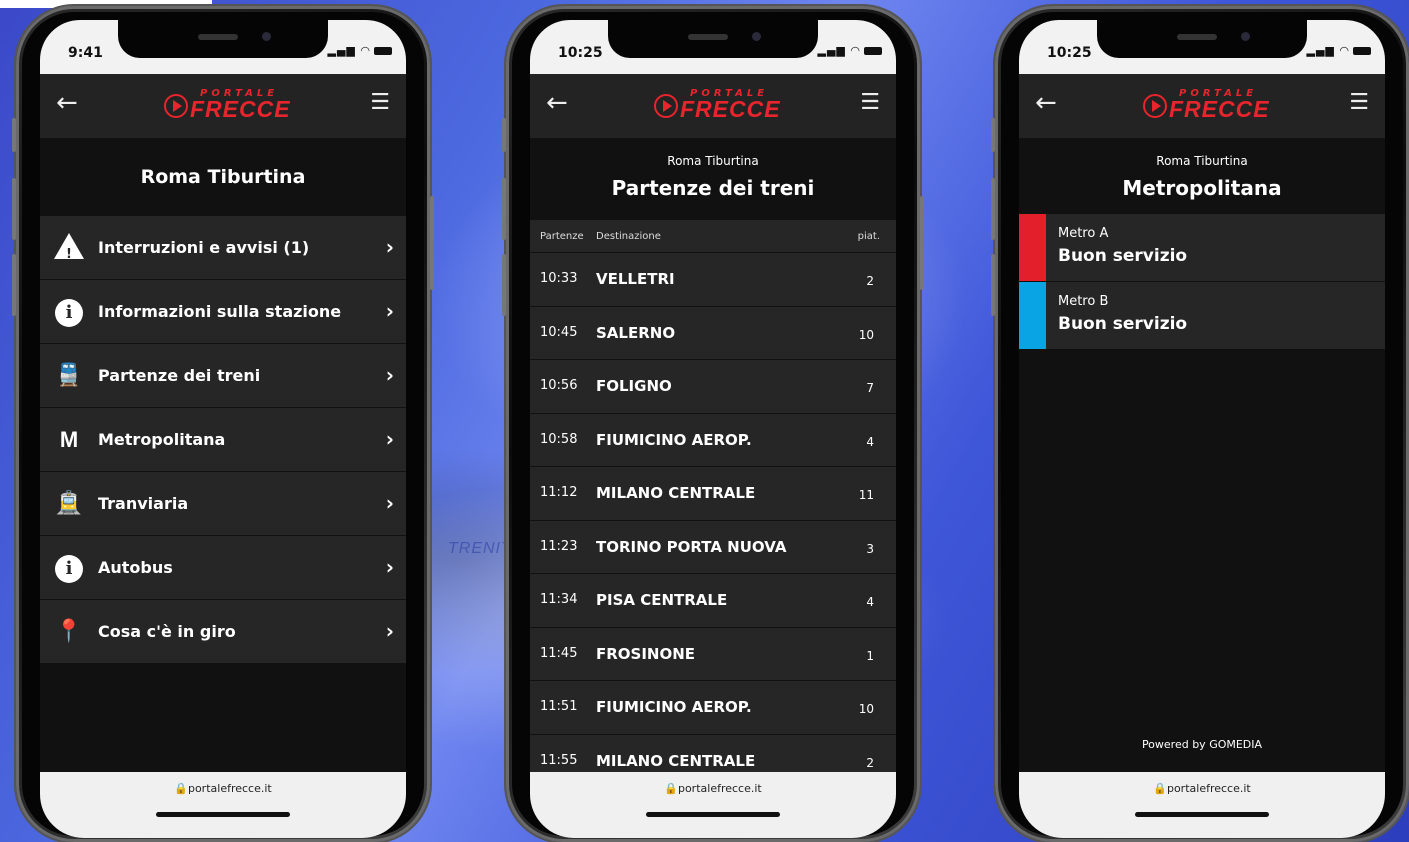 The width and height of the screenshot is (1409, 842). I want to click on destination: TORINO PORTA NUOVA, so click(691, 546).